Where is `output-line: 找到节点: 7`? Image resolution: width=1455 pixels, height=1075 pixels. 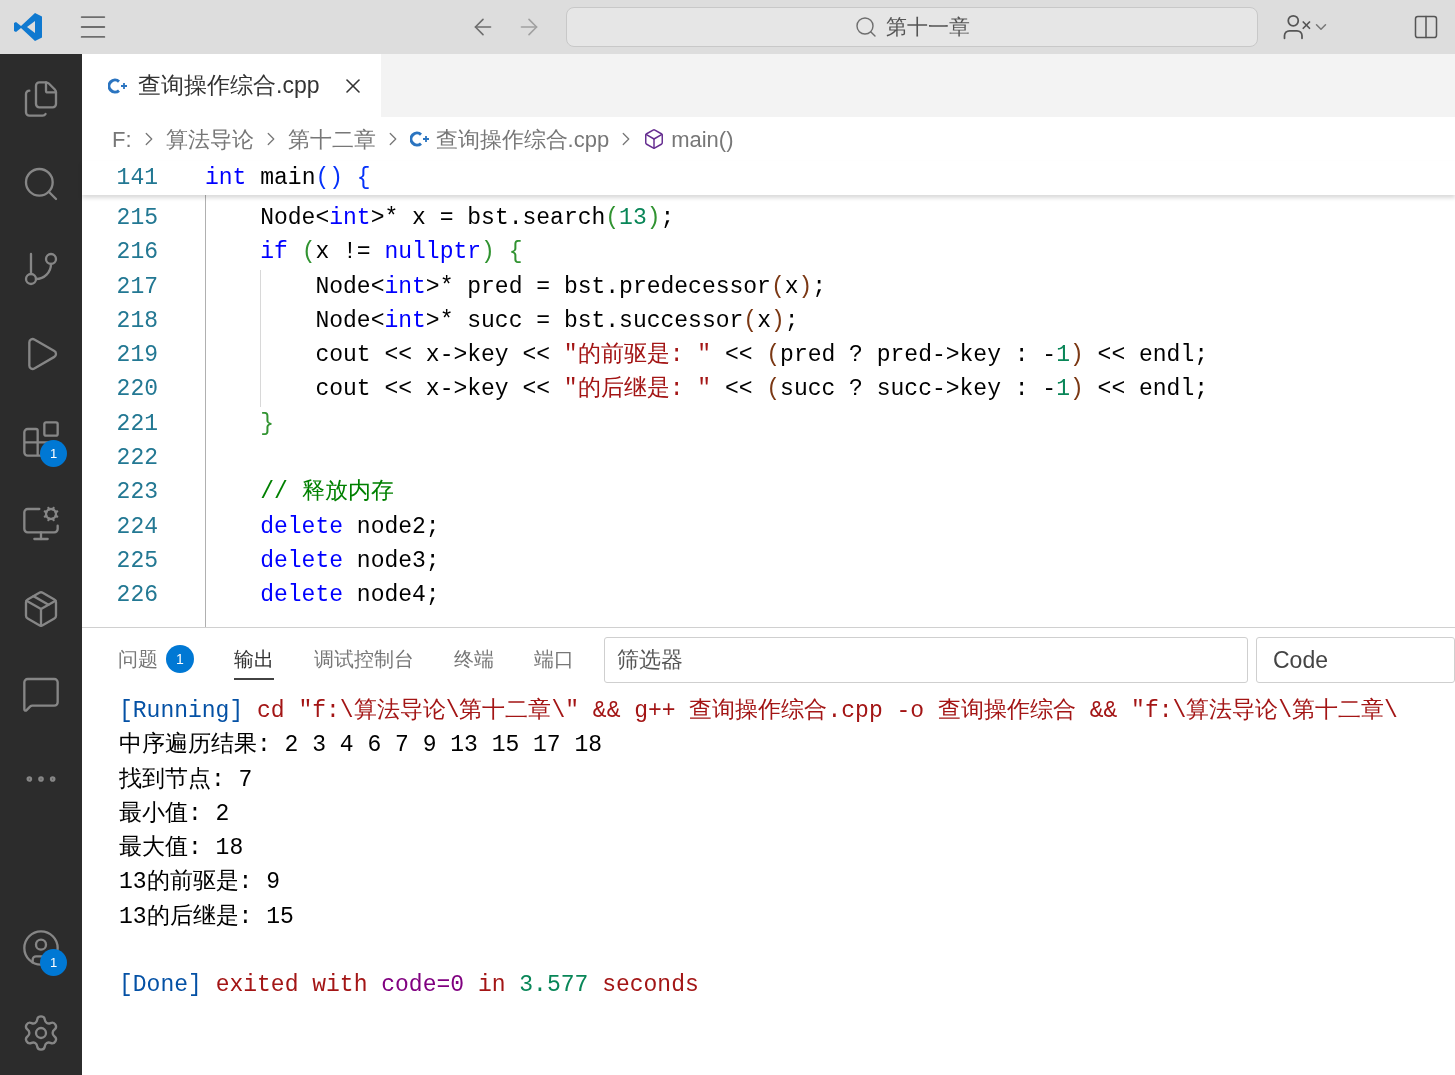
output-line: 找到节点: 7 is located at coordinates (186, 780).